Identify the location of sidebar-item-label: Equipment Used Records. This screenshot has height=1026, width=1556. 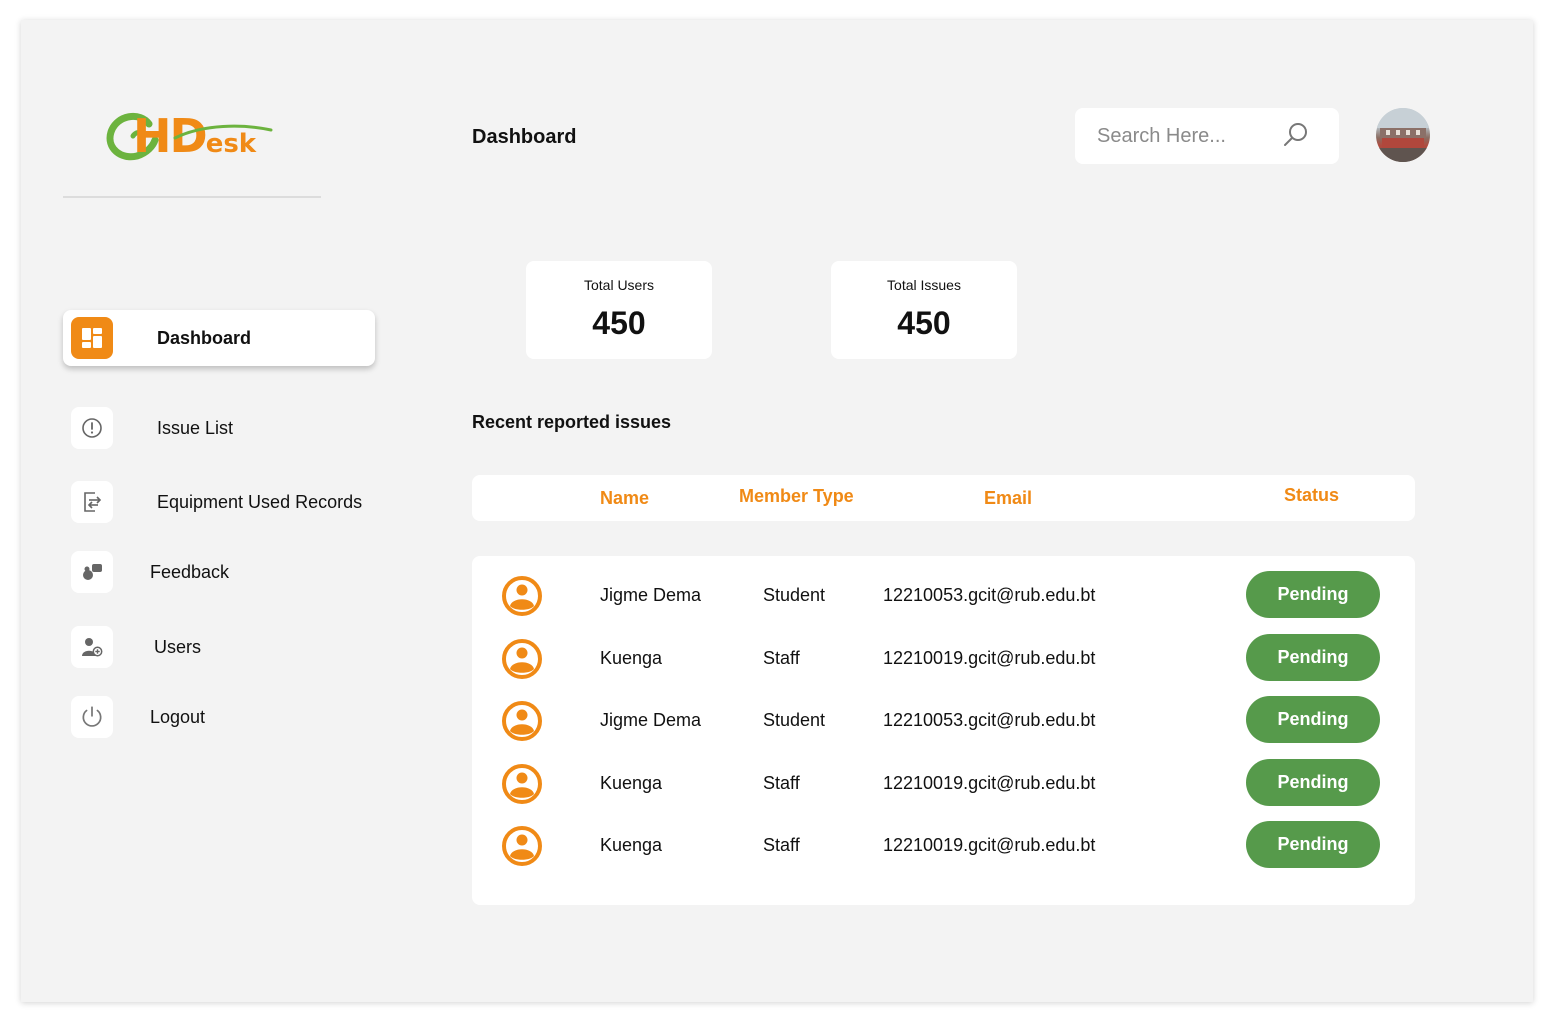
(260, 501).